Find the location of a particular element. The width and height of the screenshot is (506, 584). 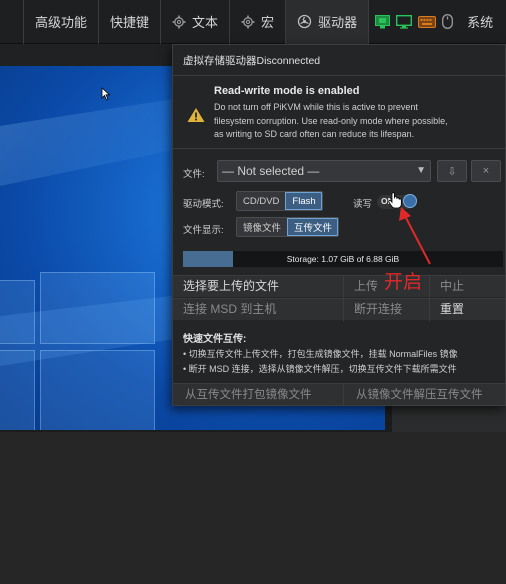

menu-shortcuts: 快捷键 is located at coordinates (130, 22).